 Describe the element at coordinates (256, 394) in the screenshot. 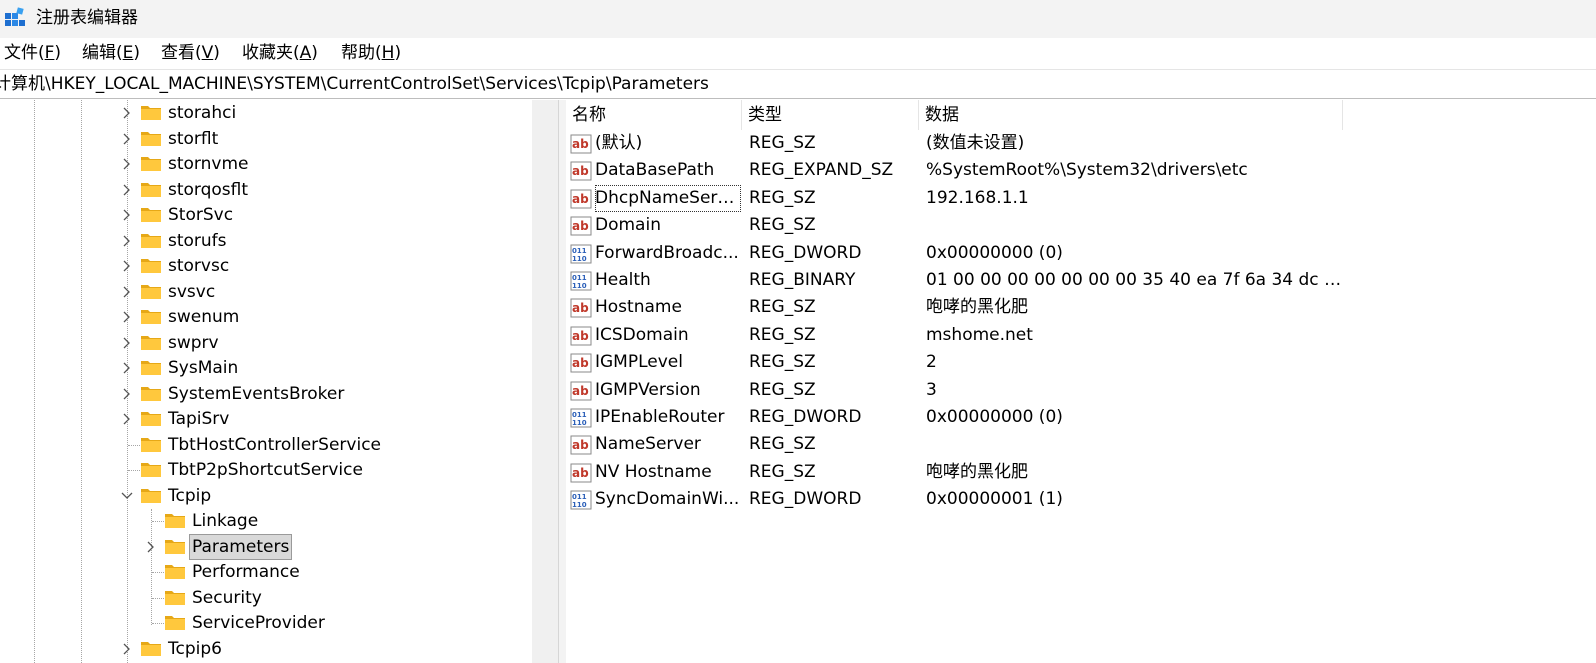

I see `tree-item-label: SystemEventsBroker` at that location.